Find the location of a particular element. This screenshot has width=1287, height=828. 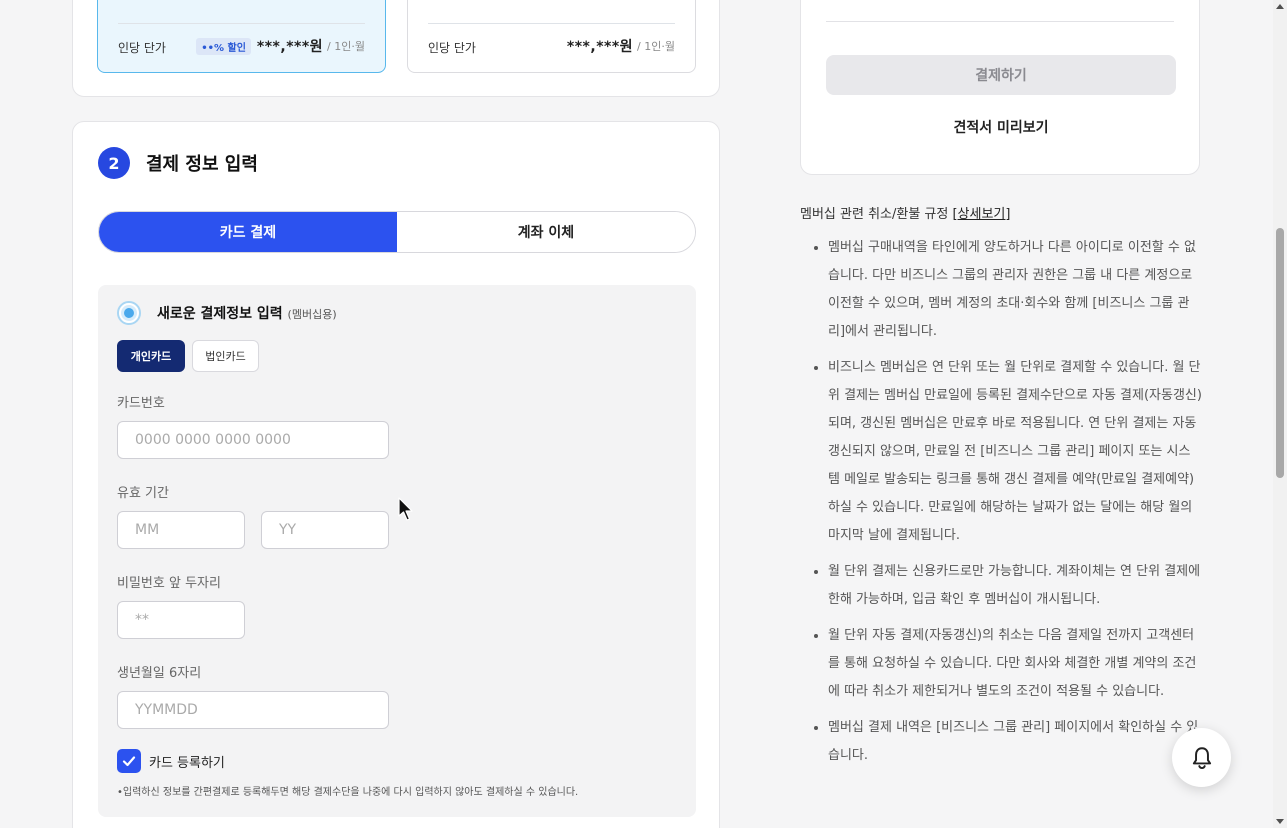

register-card-checkbox is located at coordinates (129, 761).